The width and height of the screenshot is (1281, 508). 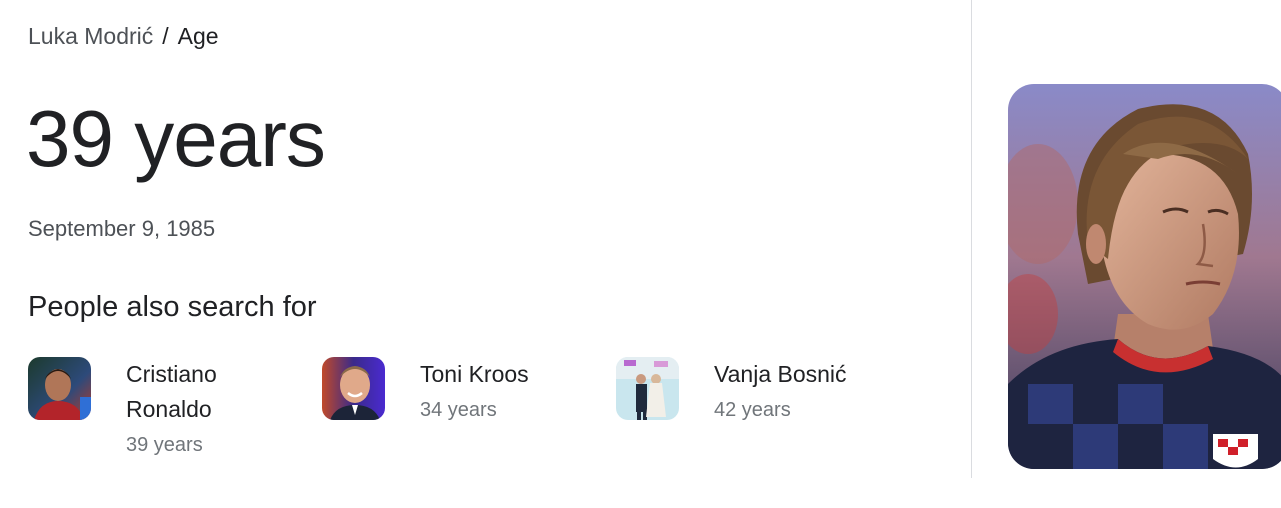 I want to click on person-name: Toni Kroos, so click(x=495, y=374).